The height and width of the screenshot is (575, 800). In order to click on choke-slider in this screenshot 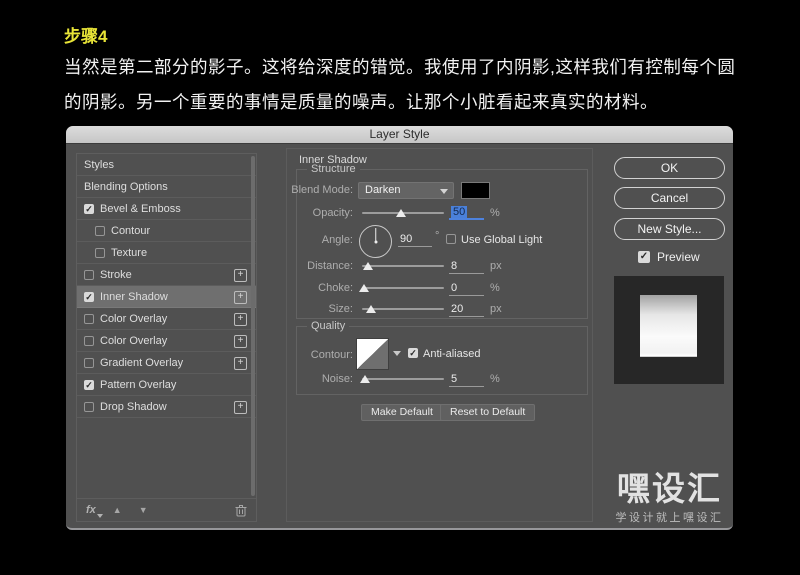, I will do `click(401, 288)`.